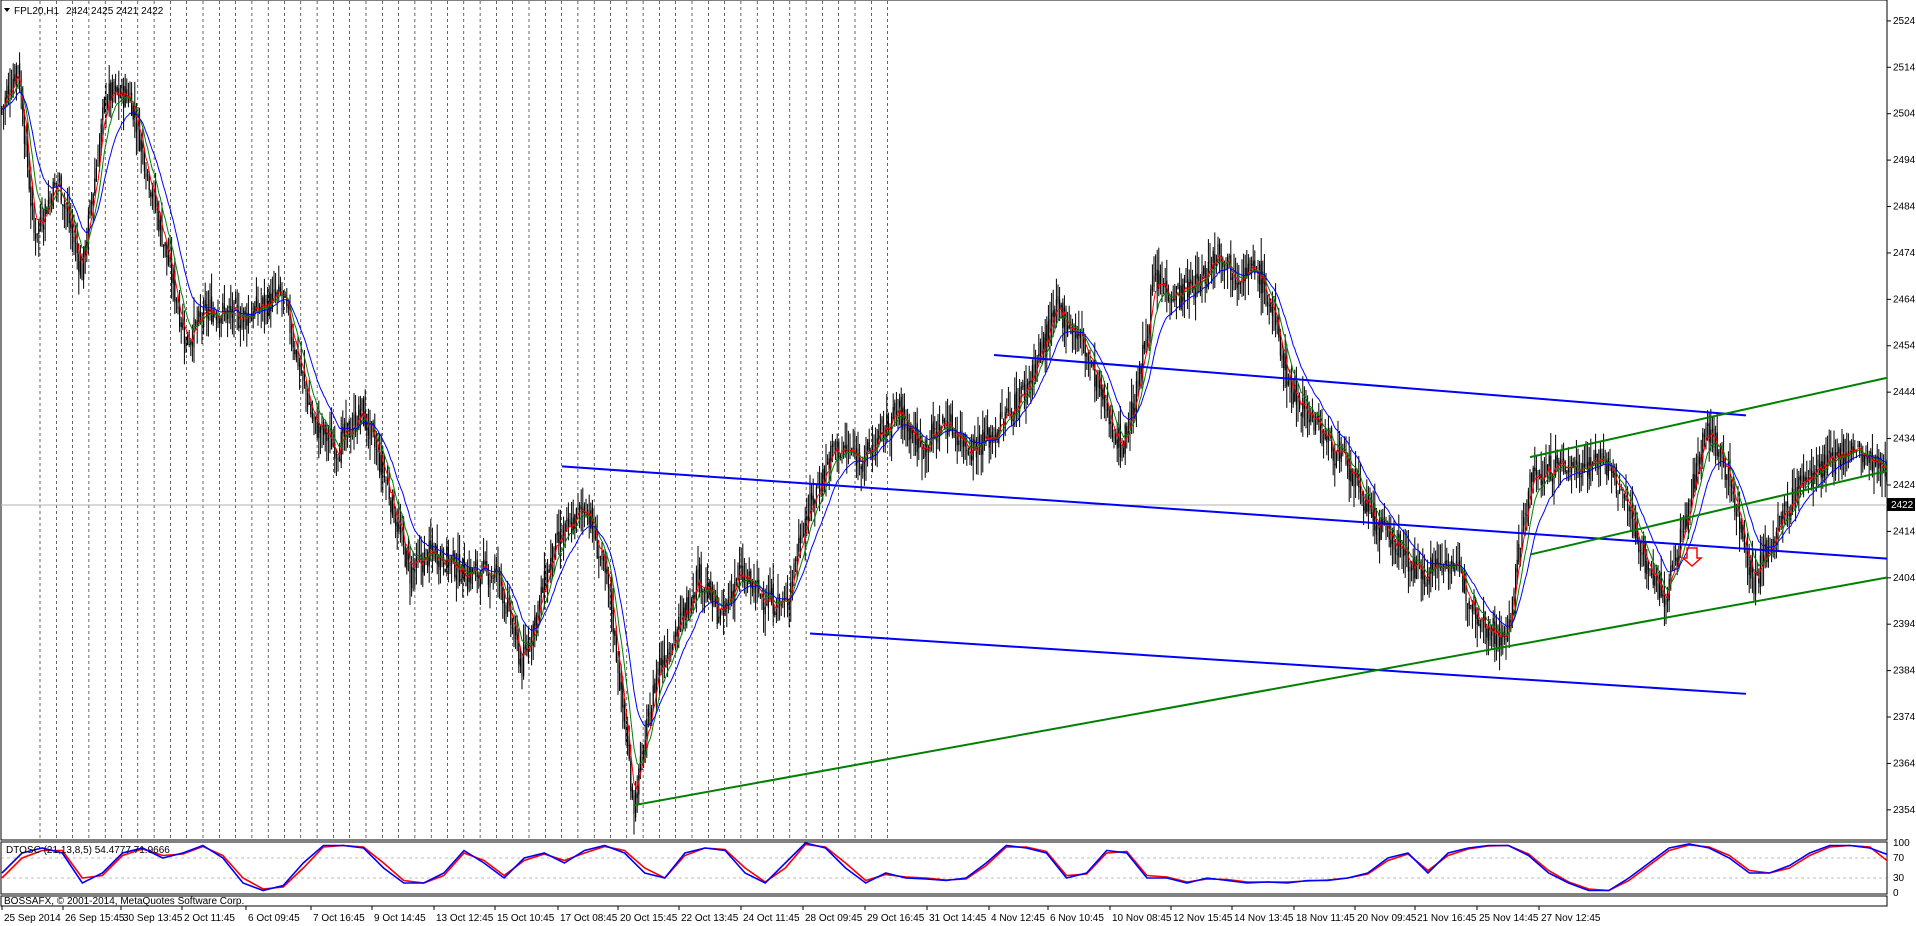 The image size is (1916, 926). What do you see at coordinates (1509, 918) in the screenshot?
I see `x-tick-label: 25 Nov 14:45` at bounding box center [1509, 918].